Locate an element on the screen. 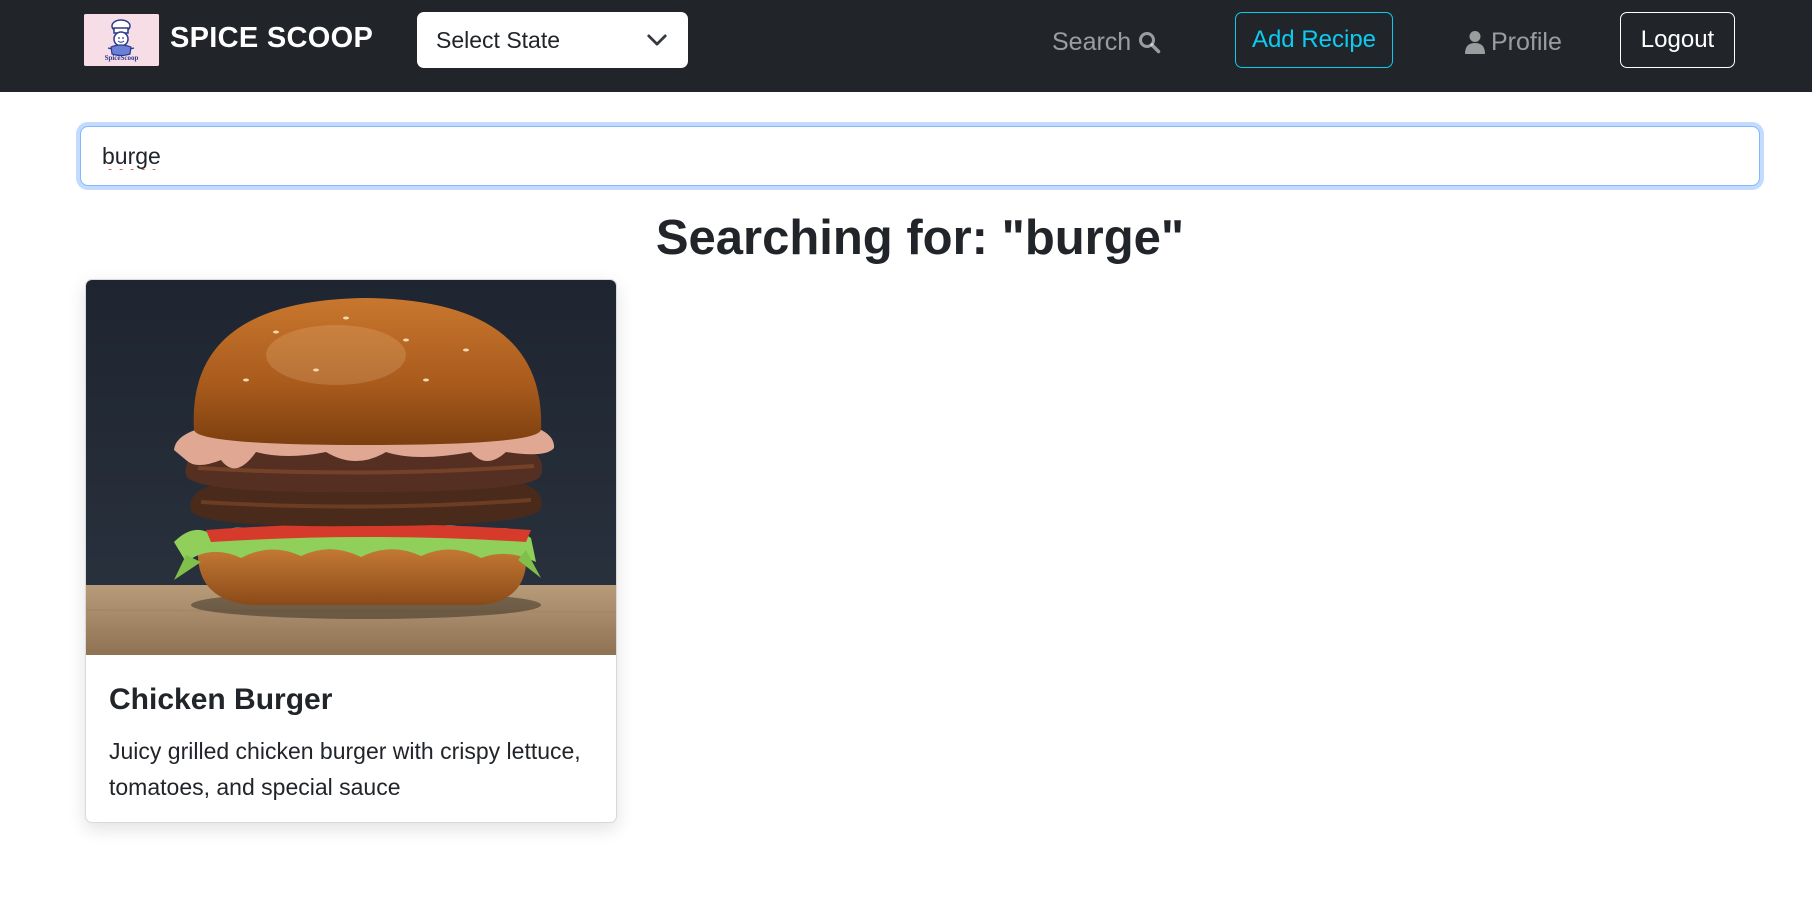 This screenshot has width=1812, height=908. nav-profile-label: Profile is located at coordinates (1526, 42).